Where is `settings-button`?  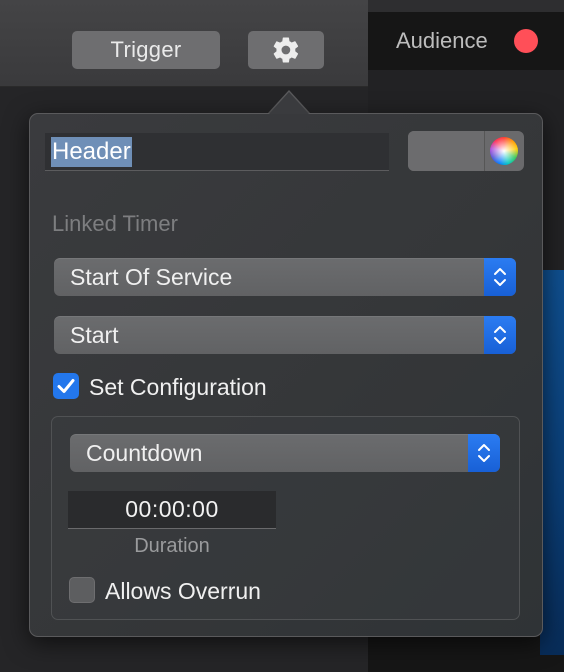
settings-button is located at coordinates (286, 50).